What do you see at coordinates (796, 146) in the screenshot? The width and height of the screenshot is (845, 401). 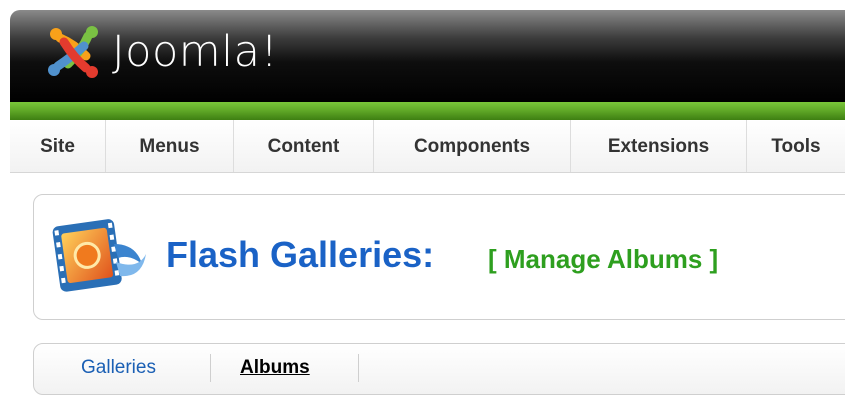 I see `menu-tools: Tools` at bounding box center [796, 146].